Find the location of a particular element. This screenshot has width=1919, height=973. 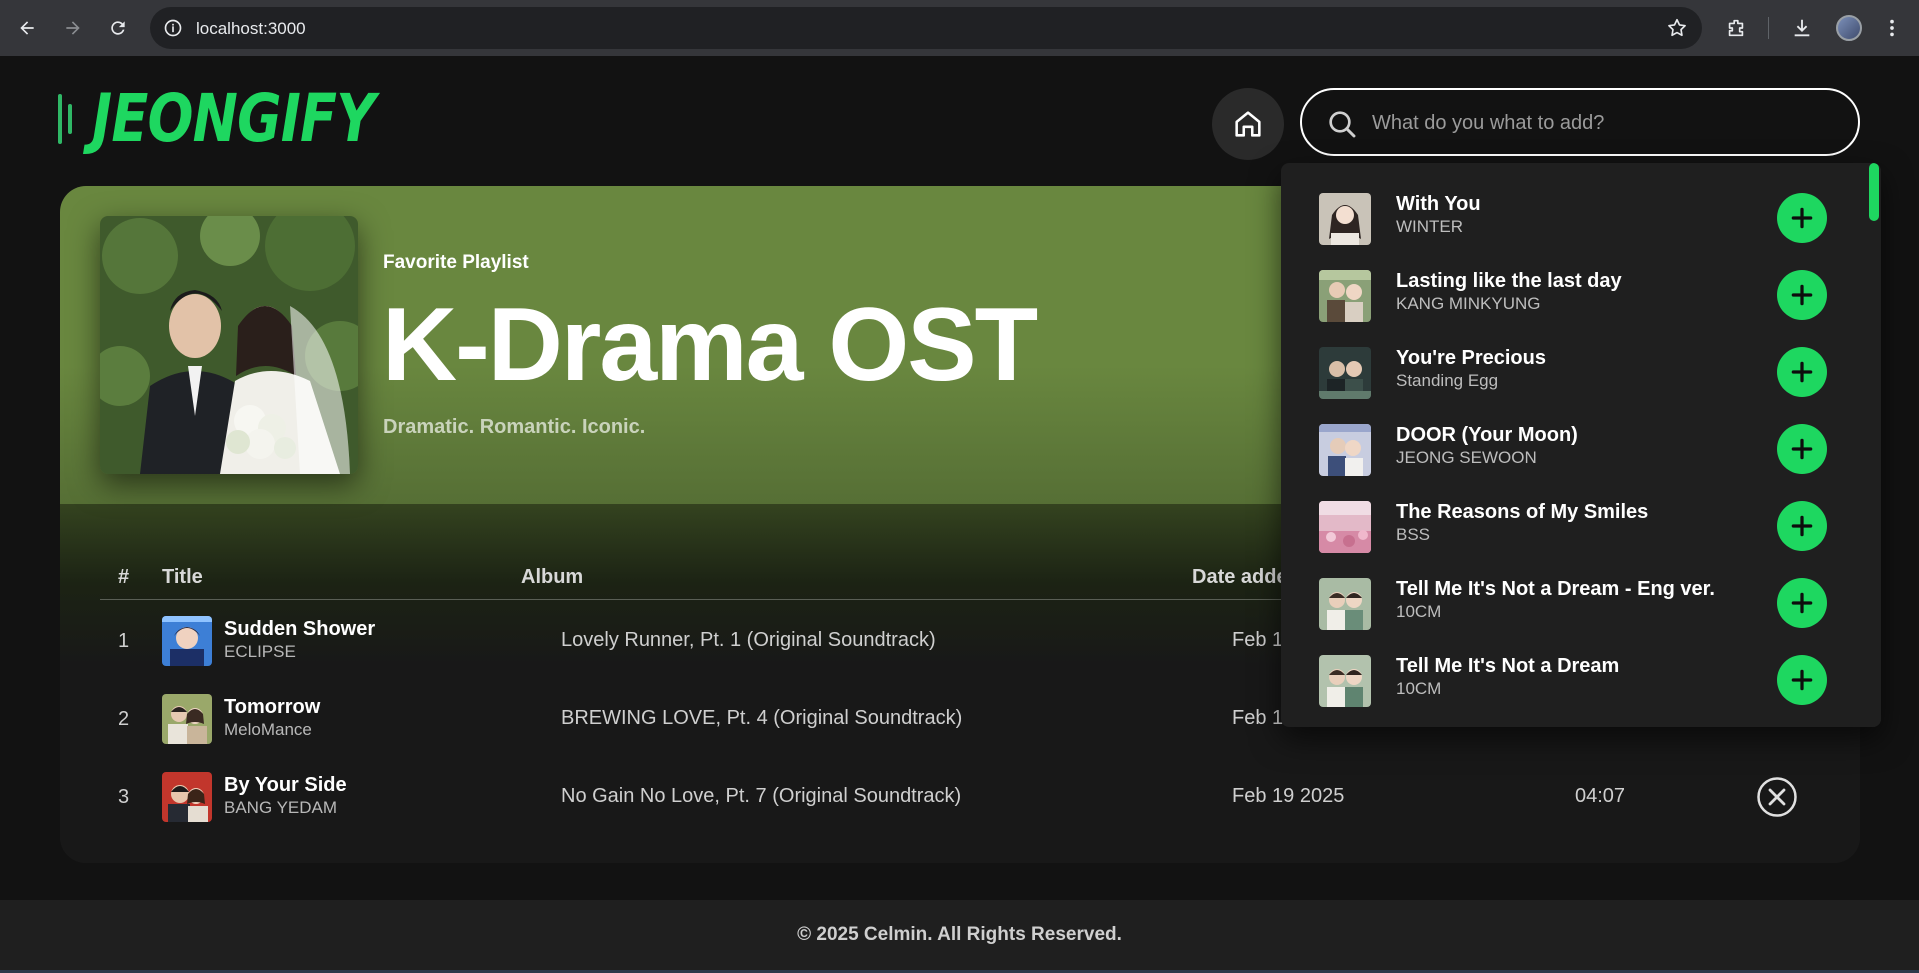

search-result-item: With You WINTER is located at coordinates (1571, 217).